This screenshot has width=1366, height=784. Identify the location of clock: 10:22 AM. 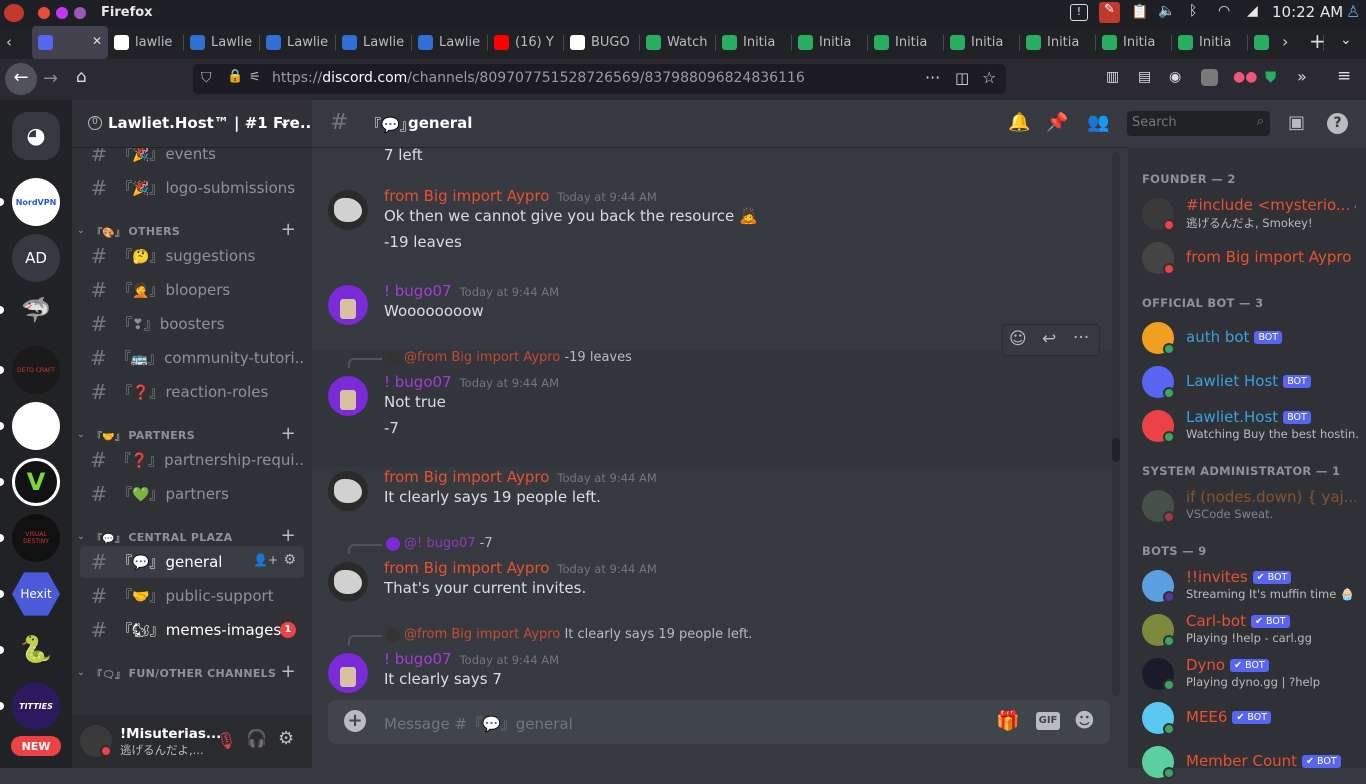
(1307, 12).